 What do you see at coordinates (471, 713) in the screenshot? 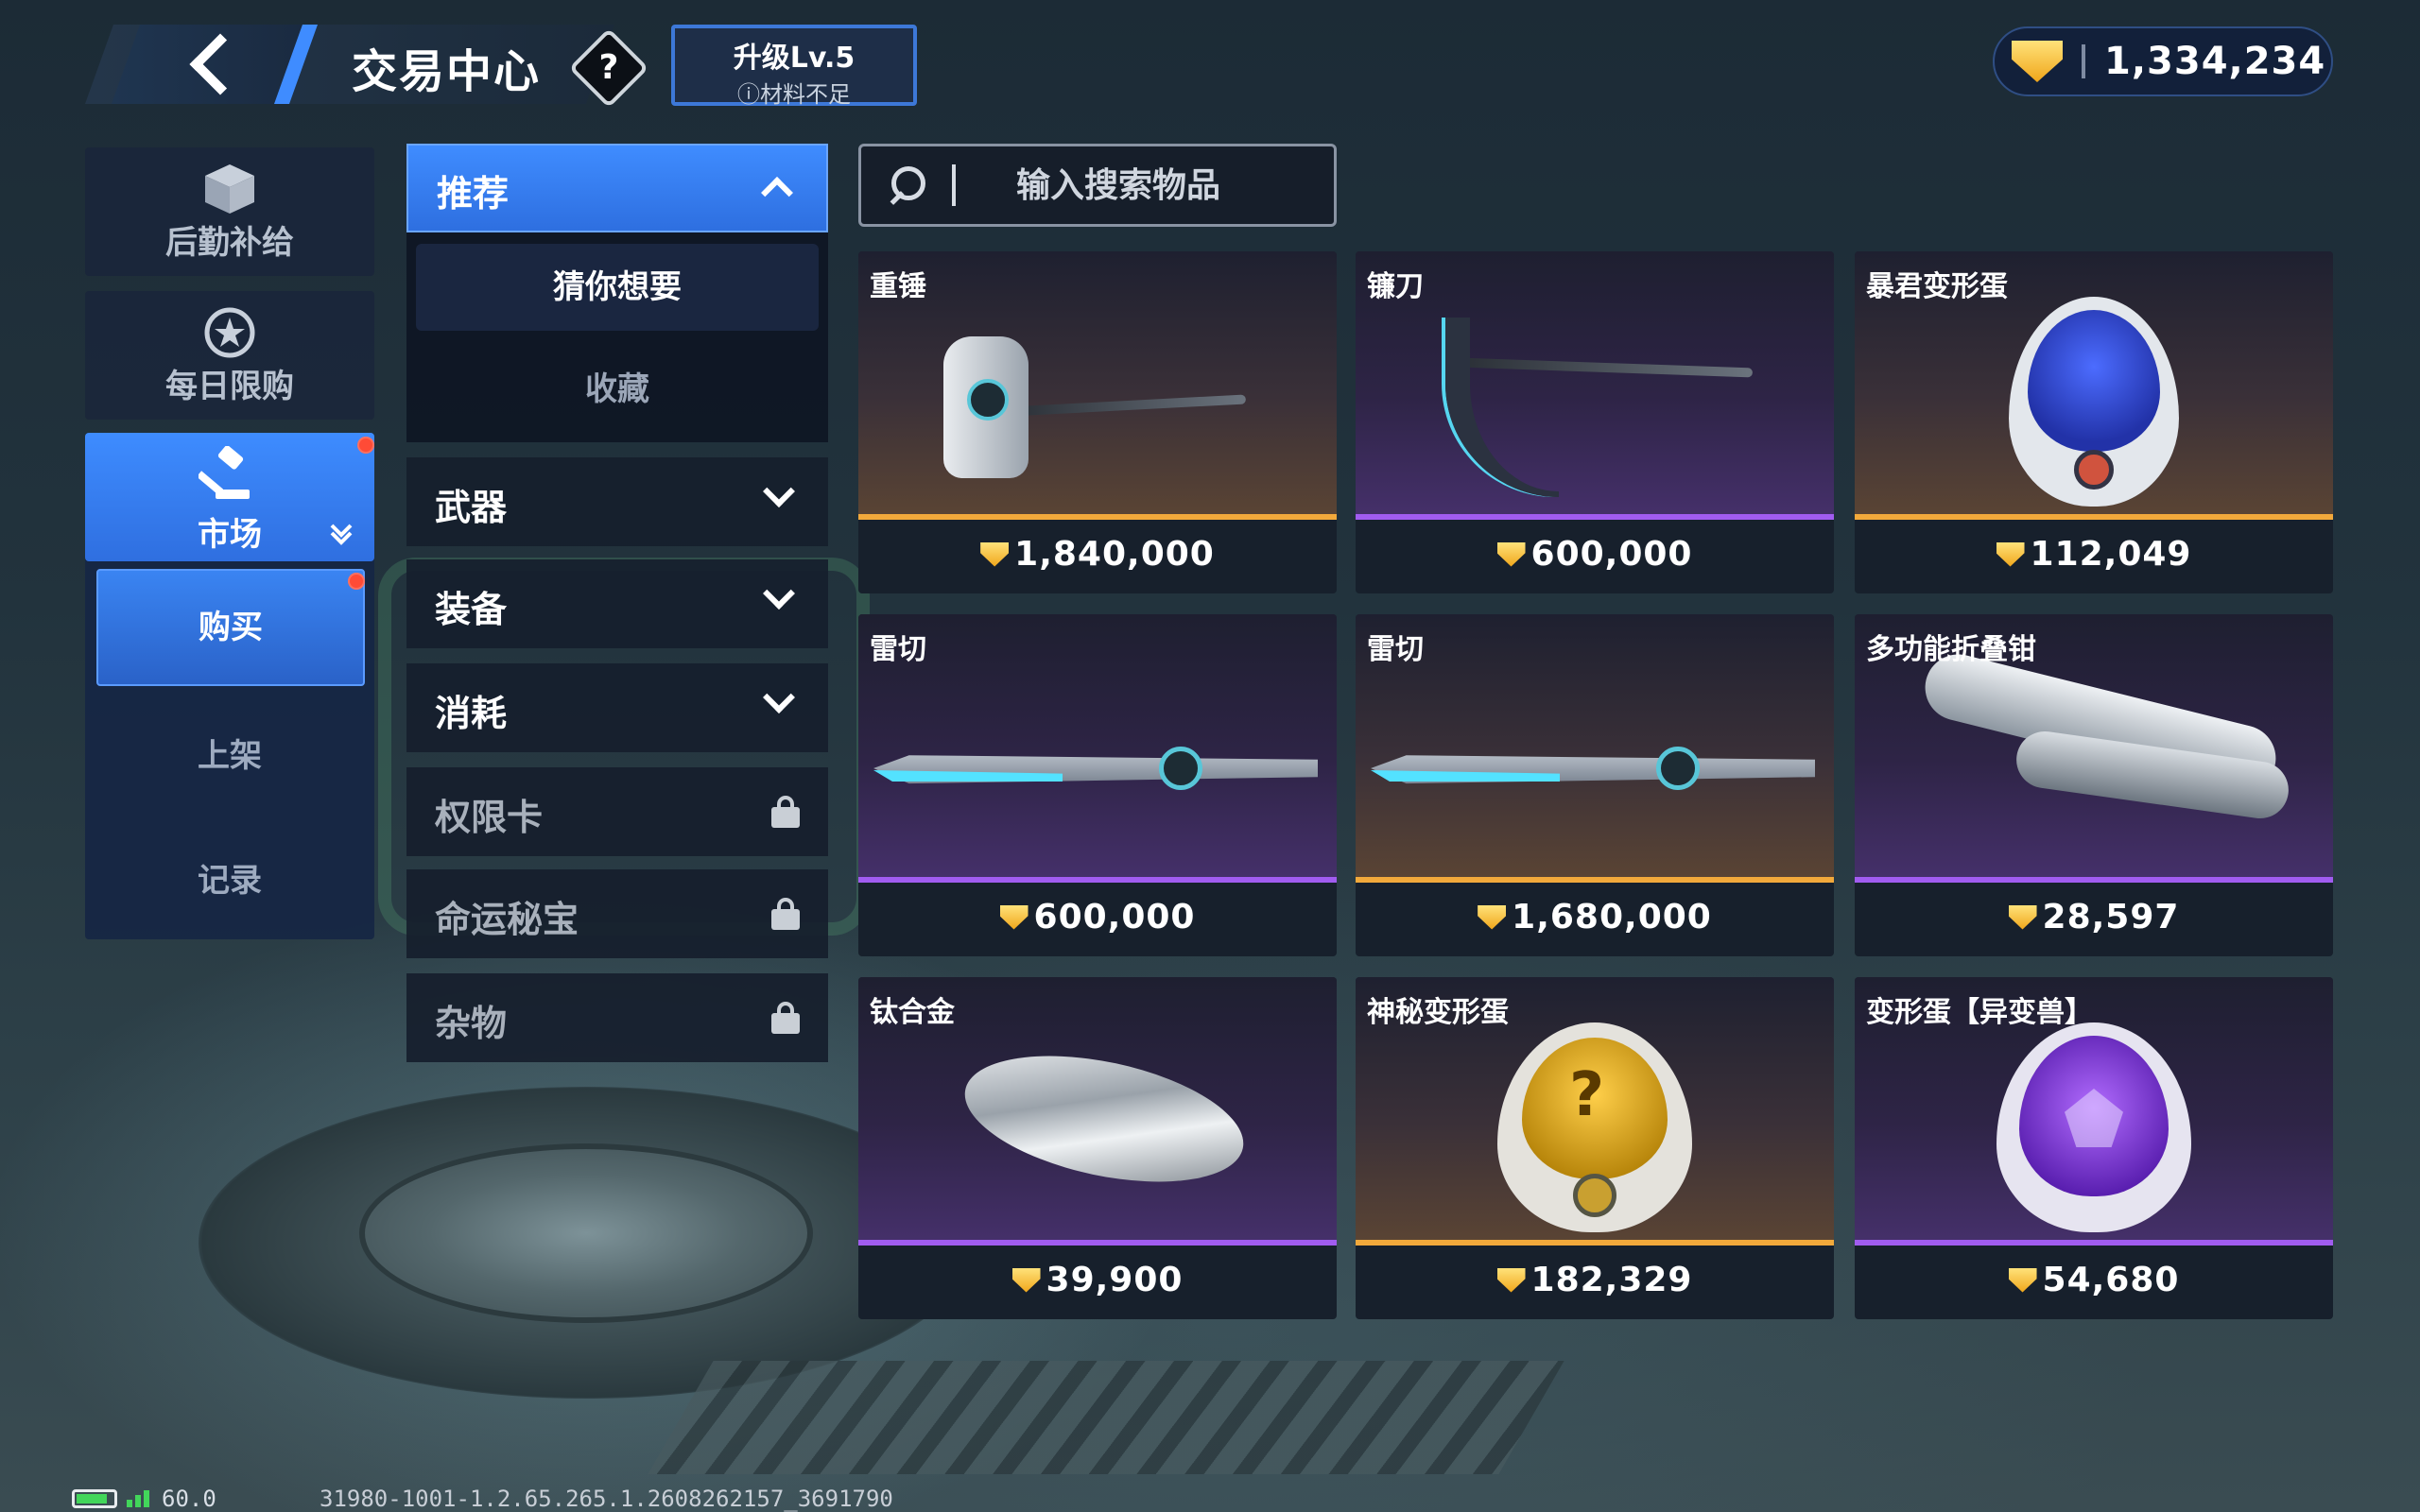
I see `category-label: 消耗` at bounding box center [471, 713].